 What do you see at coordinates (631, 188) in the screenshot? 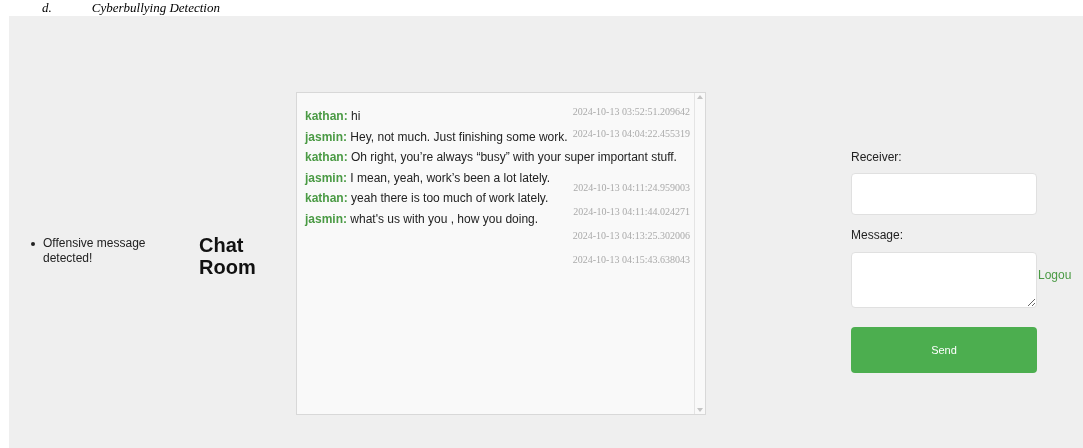
I see `message-timestamp: 2024-10-13 04:11:24.959003` at bounding box center [631, 188].